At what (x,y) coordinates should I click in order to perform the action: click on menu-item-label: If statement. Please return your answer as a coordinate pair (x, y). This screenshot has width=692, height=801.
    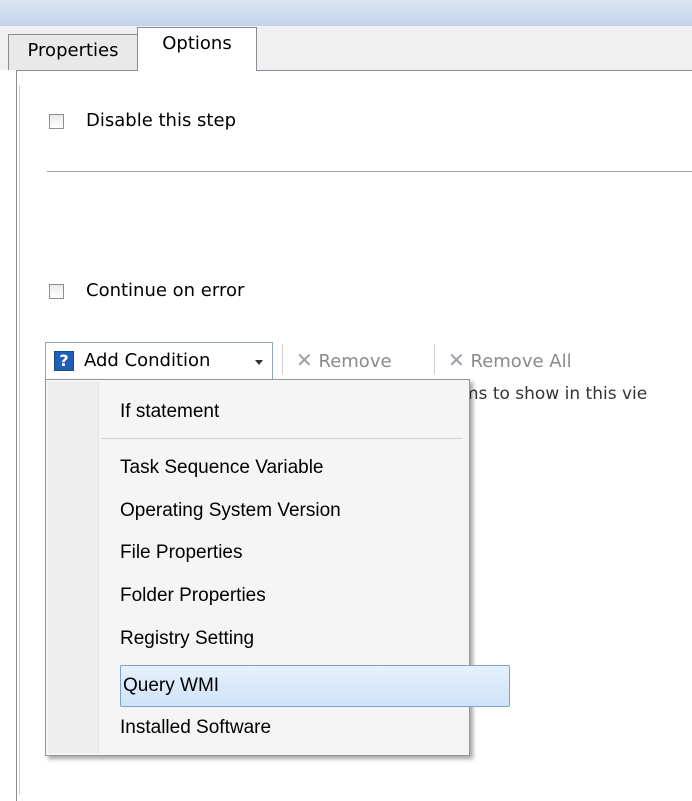
    Looking at the image, I should click on (170, 411).